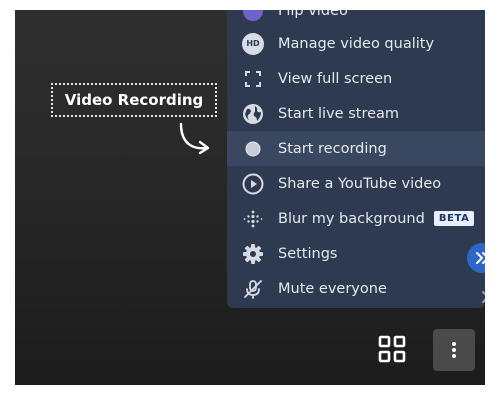 This screenshot has width=500, height=403. What do you see at coordinates (253, 149) in the screenshot?
I see `record-icon` at bounding box center [253, 149].